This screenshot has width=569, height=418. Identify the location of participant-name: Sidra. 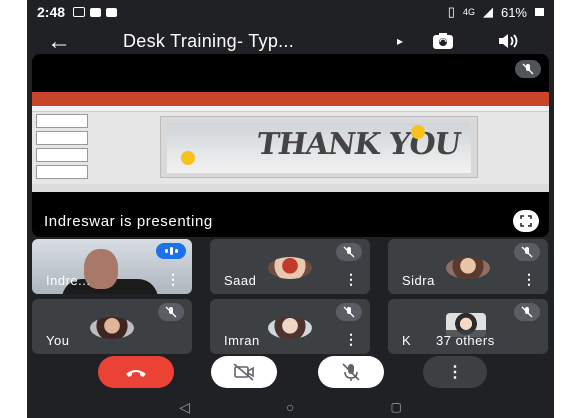
(418, 280).